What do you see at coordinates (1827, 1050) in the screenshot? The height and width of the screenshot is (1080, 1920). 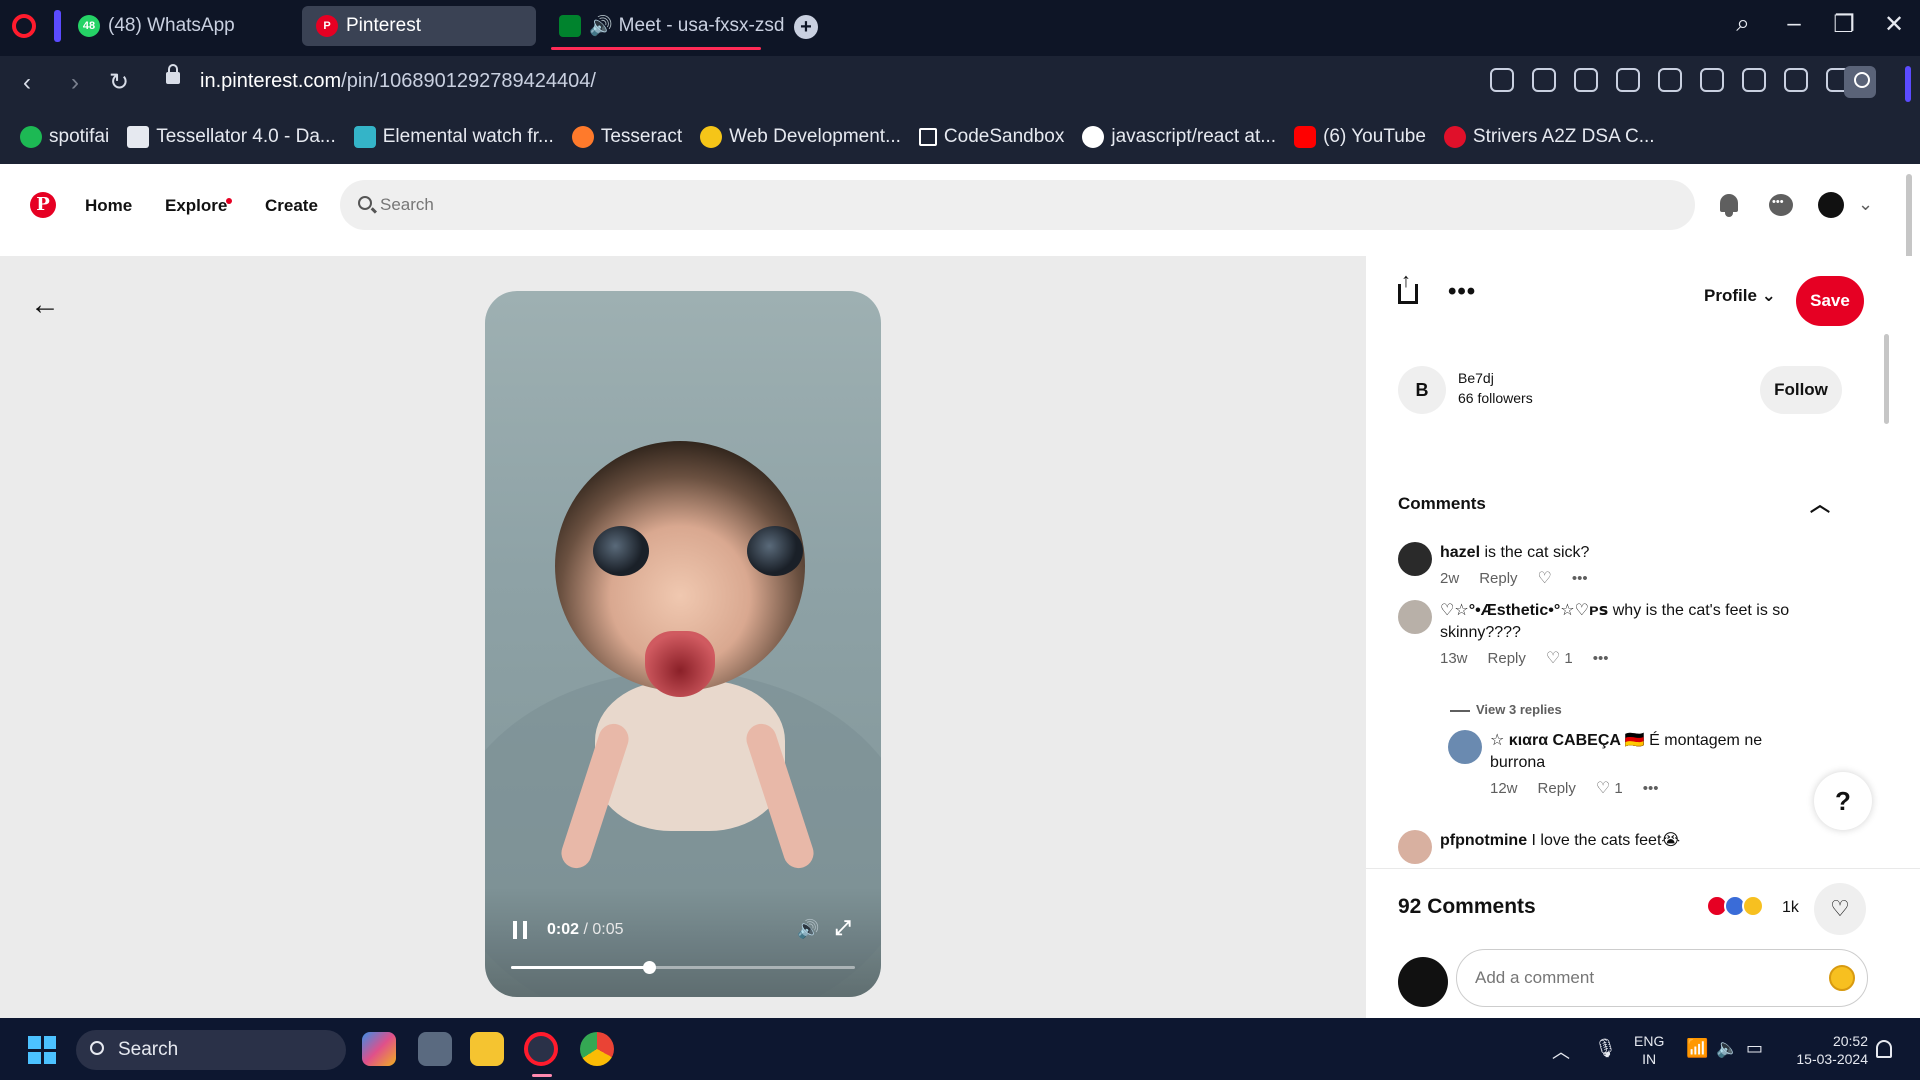 I see `clock: 20:52 15-03-2024` at bounding box center [1827, 1050].